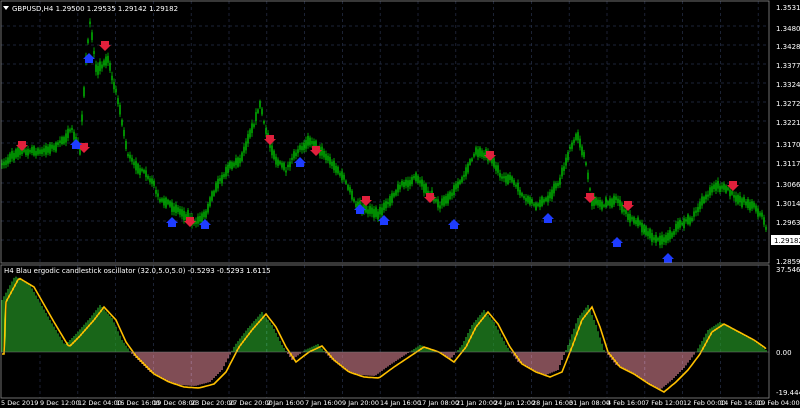  I want to click on price-tick: 1.33245, so click(788, 85).